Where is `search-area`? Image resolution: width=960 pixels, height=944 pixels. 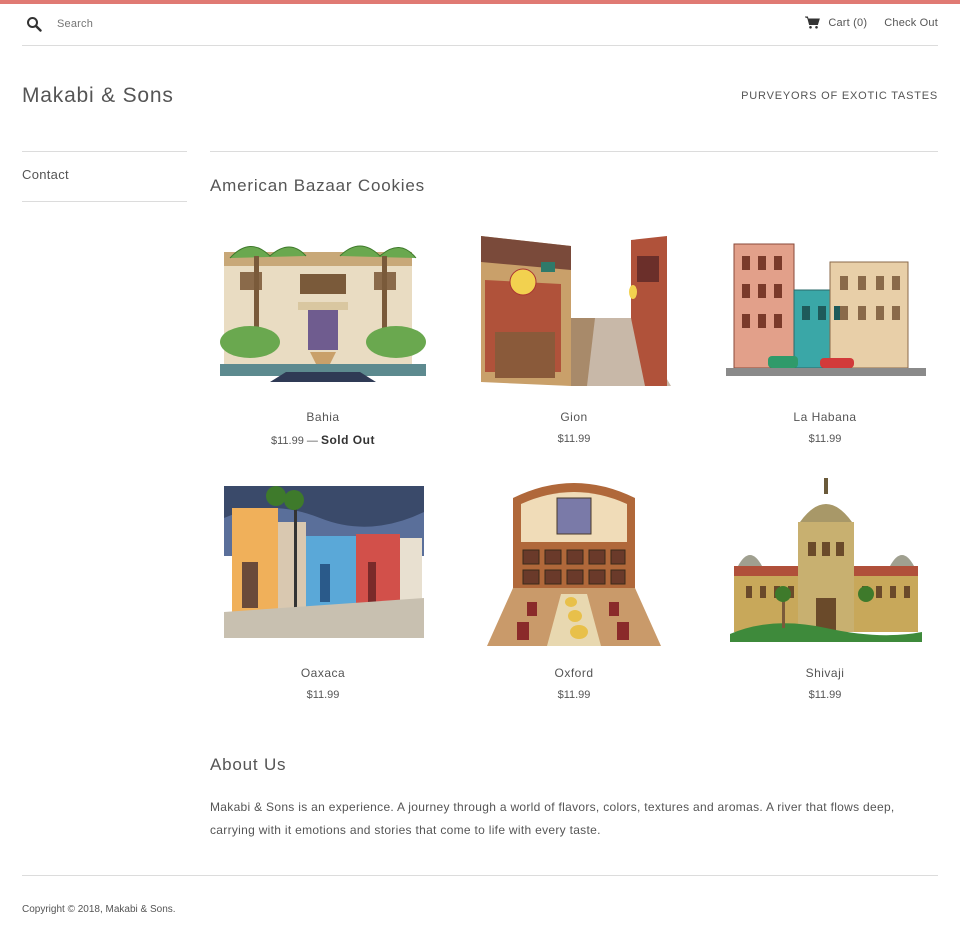
search-area is located at coordinates (101, 24).